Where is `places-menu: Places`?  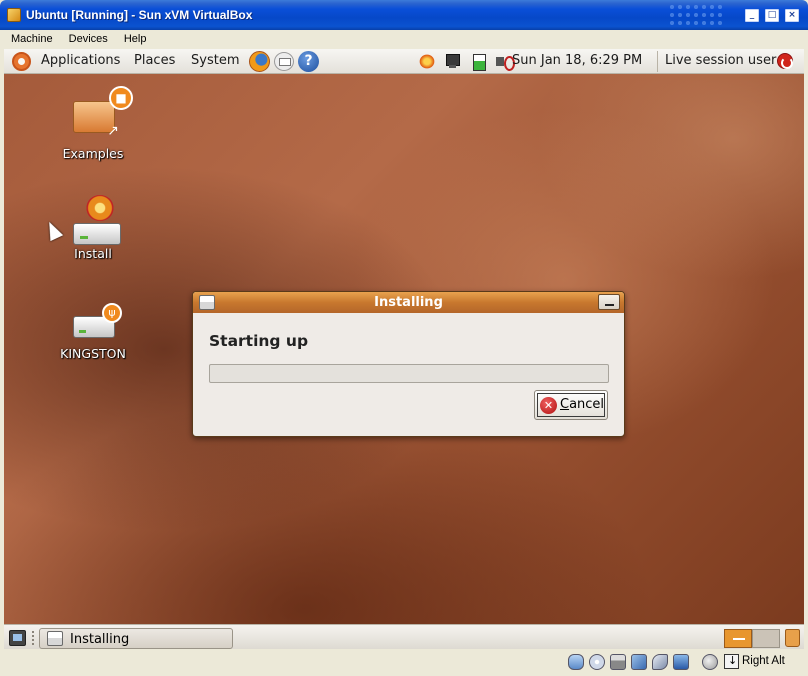
places-menu: Places is located at coordinates (154, 60).